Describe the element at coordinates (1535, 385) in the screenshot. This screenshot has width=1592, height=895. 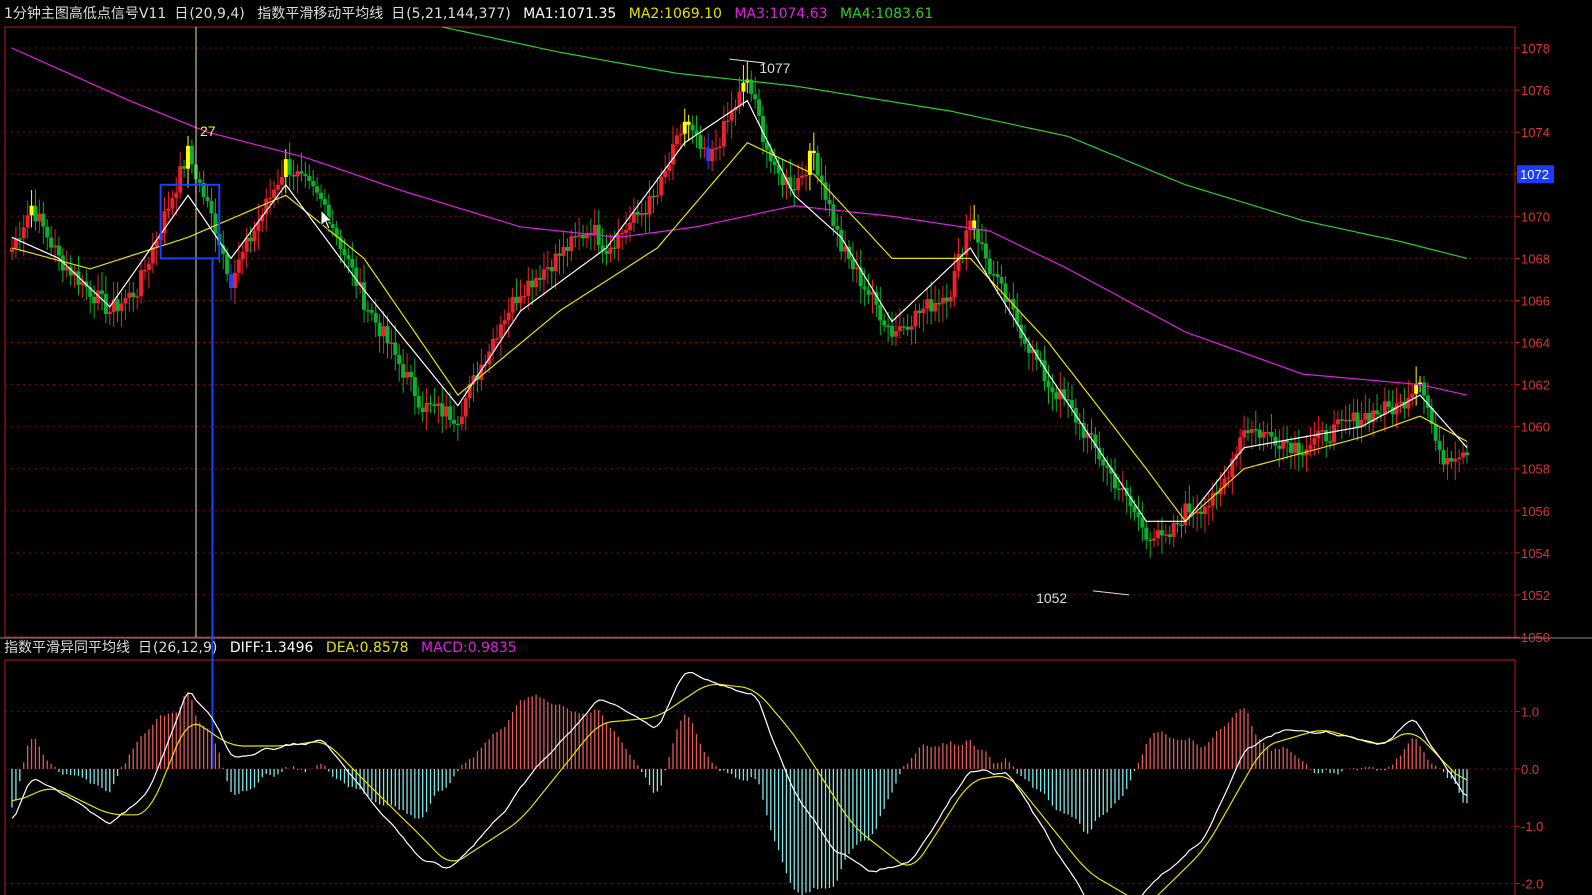
I see `main-tick-label: 1062` at that location.